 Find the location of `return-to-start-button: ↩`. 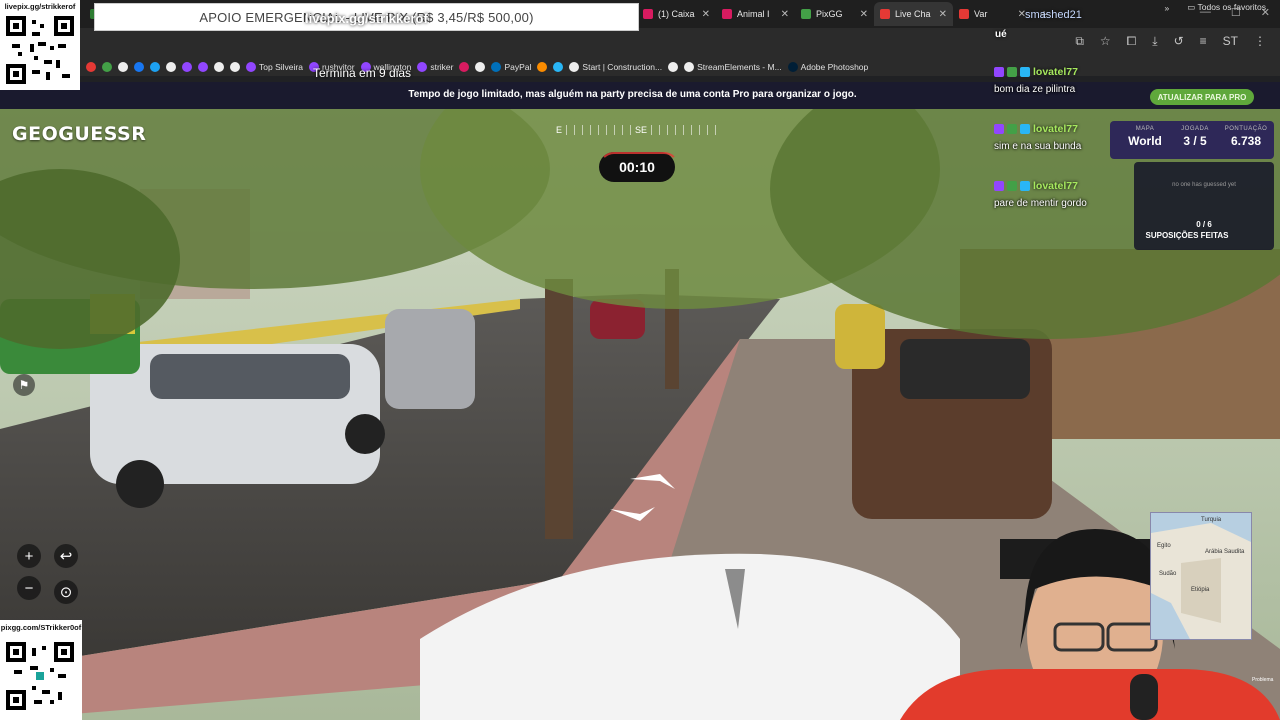

return-to-start-button: ↩ is located at coordinates (66, 556).